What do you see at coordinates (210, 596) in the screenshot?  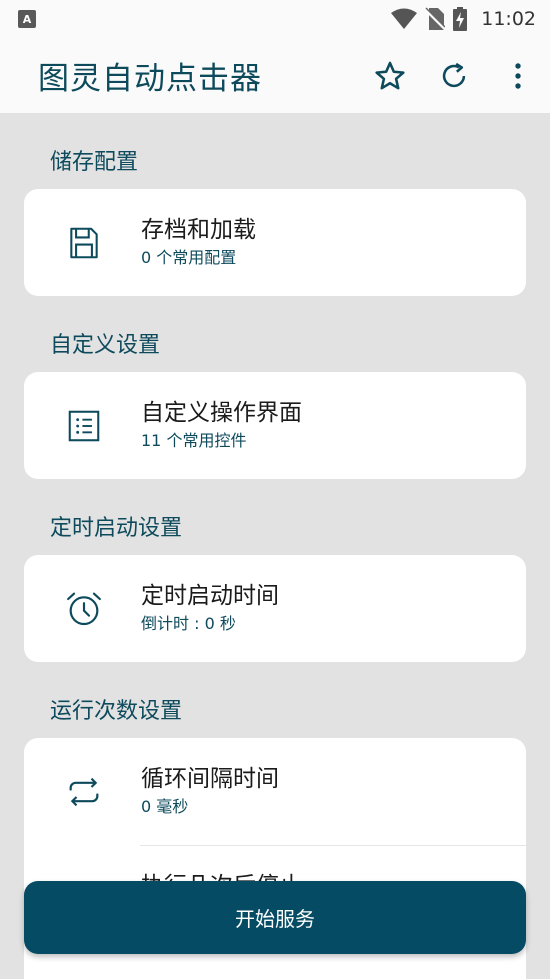 I see `timer-start-title: 定时启动时间` at bounding box center [210, 596].